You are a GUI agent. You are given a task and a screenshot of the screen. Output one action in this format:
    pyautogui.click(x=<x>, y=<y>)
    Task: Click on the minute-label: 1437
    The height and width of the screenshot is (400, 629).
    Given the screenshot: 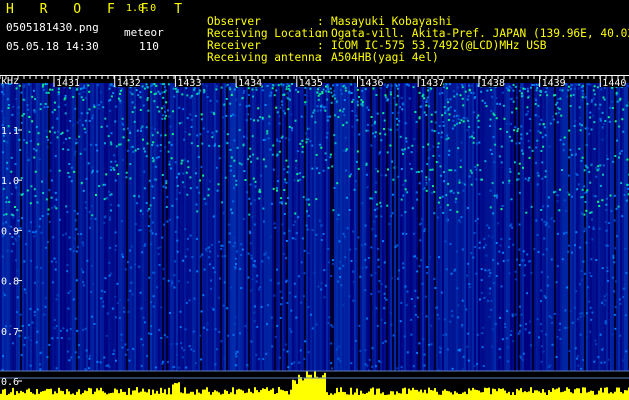 What is the action you would take?
    pyautogui.click(x=432, y=83)
    